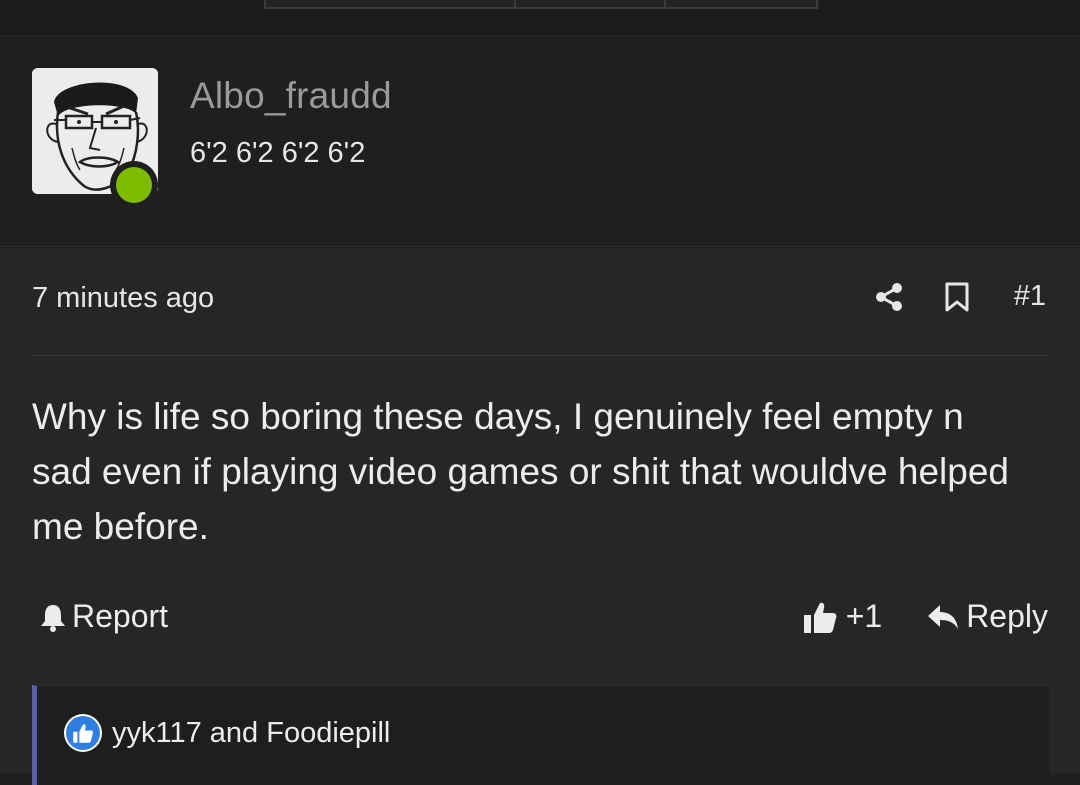 The width and height of the screenshot is (1080, 785). What do you see at coordinates (83, 733) in the screenshot?
I see `like-badge-icon` at bounding box center [83, 733].